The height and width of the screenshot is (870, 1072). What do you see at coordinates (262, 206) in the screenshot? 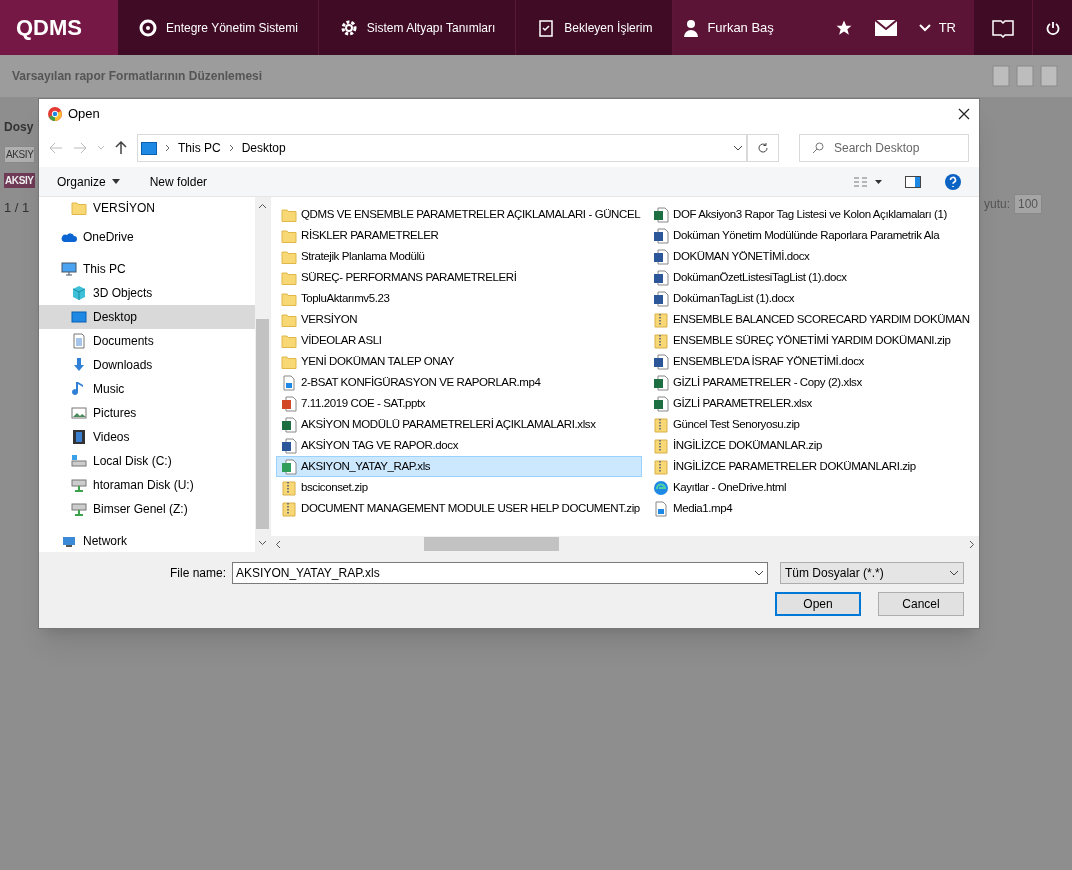
I see `chevron-up-icon` at bounding box center [262, 206].